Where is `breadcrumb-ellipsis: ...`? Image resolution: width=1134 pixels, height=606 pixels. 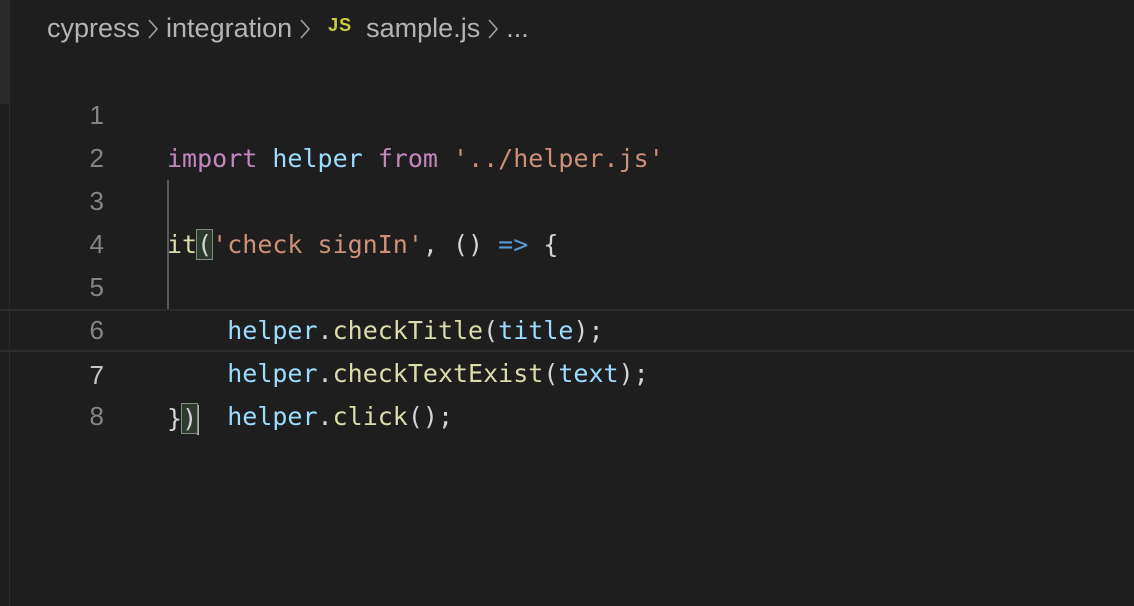 breadcrumb-ellipsis: ... is located at coordinates (517, 28).